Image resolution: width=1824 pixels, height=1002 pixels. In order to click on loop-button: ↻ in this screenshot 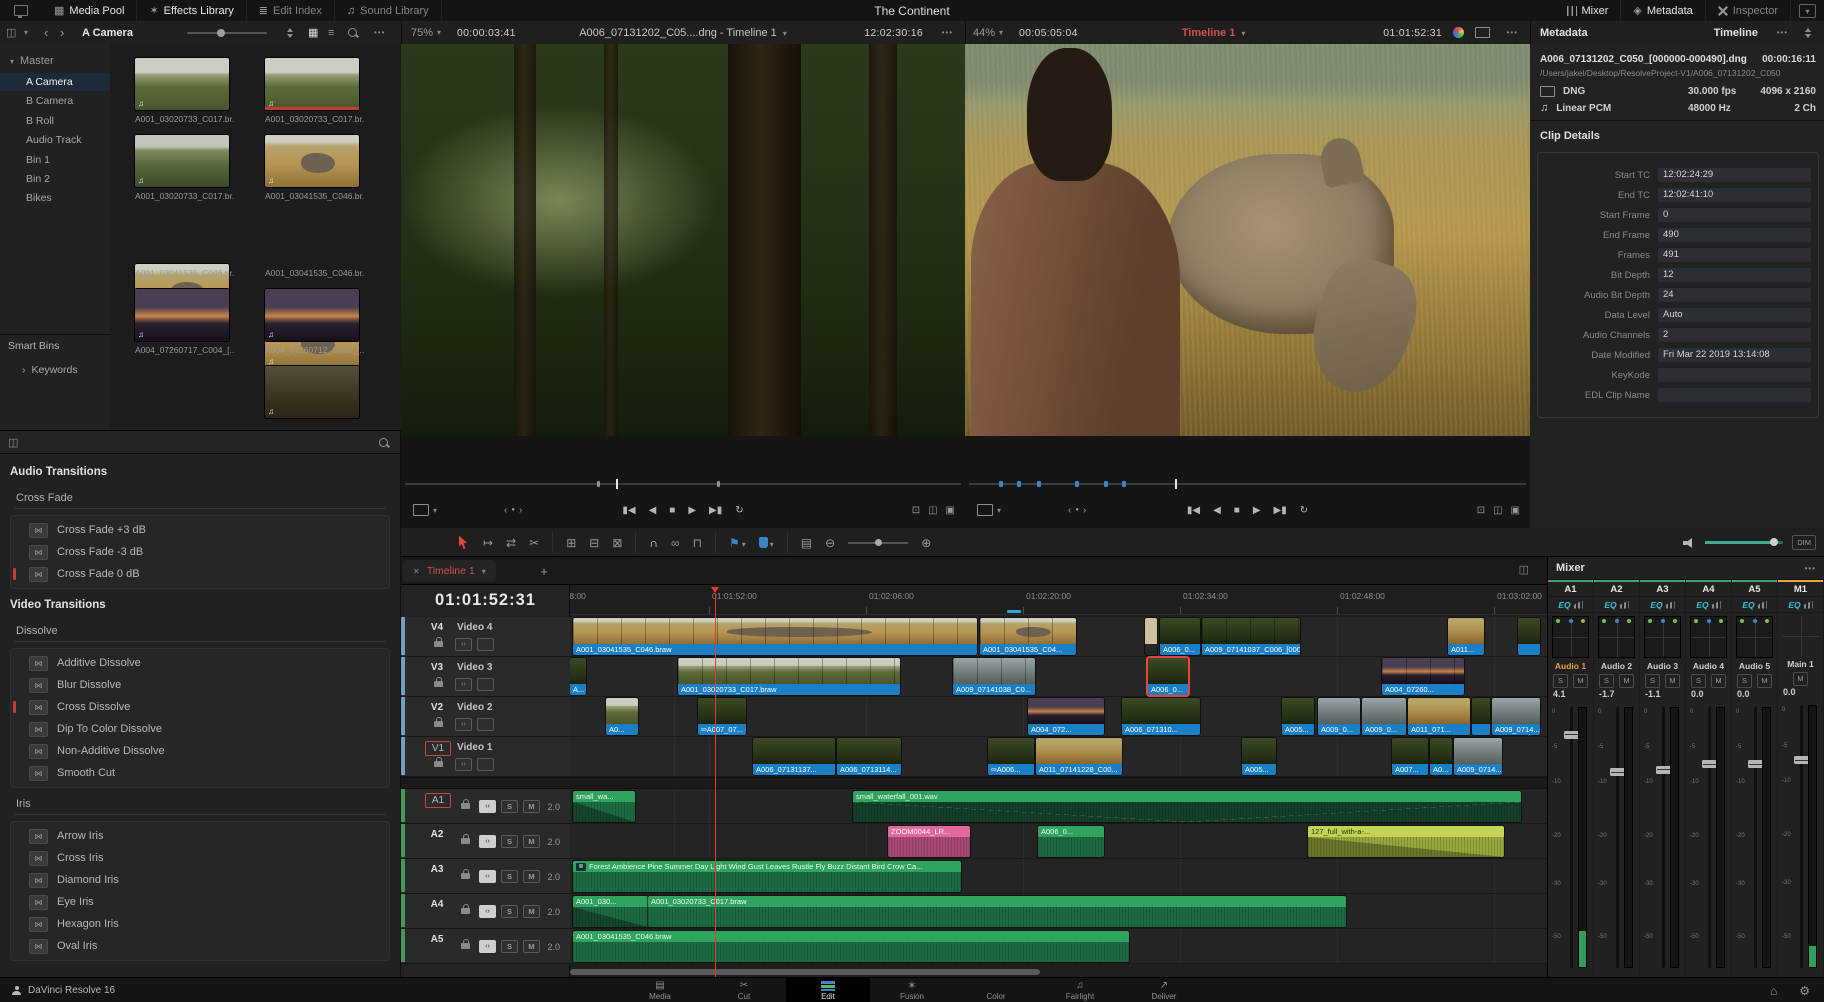, I will do `click(1304, 510)`.